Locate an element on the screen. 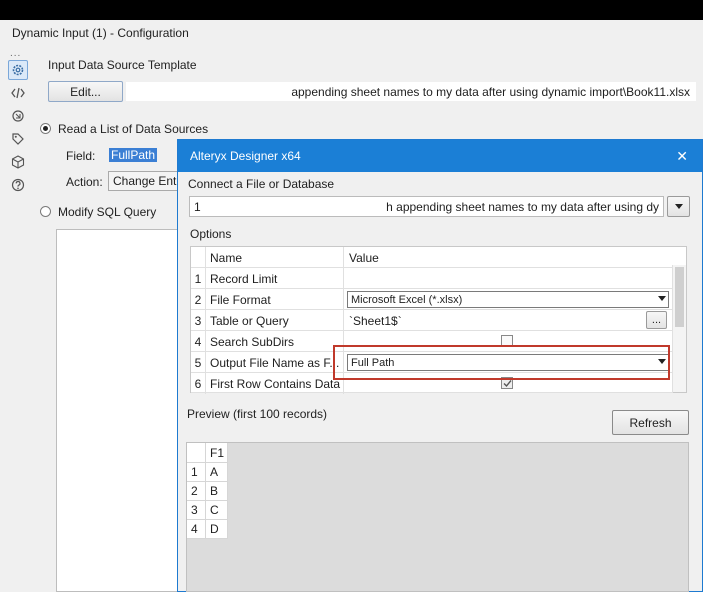  option-name: Record Limit is located at coordinates (275, 278).